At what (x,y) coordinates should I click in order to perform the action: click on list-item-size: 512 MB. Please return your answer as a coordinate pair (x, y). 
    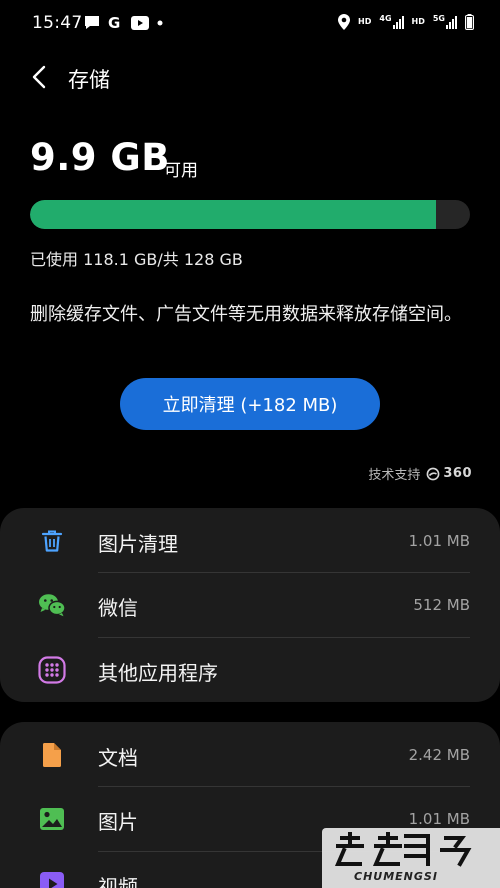
    Looking at the image, I should click on (441, 605).